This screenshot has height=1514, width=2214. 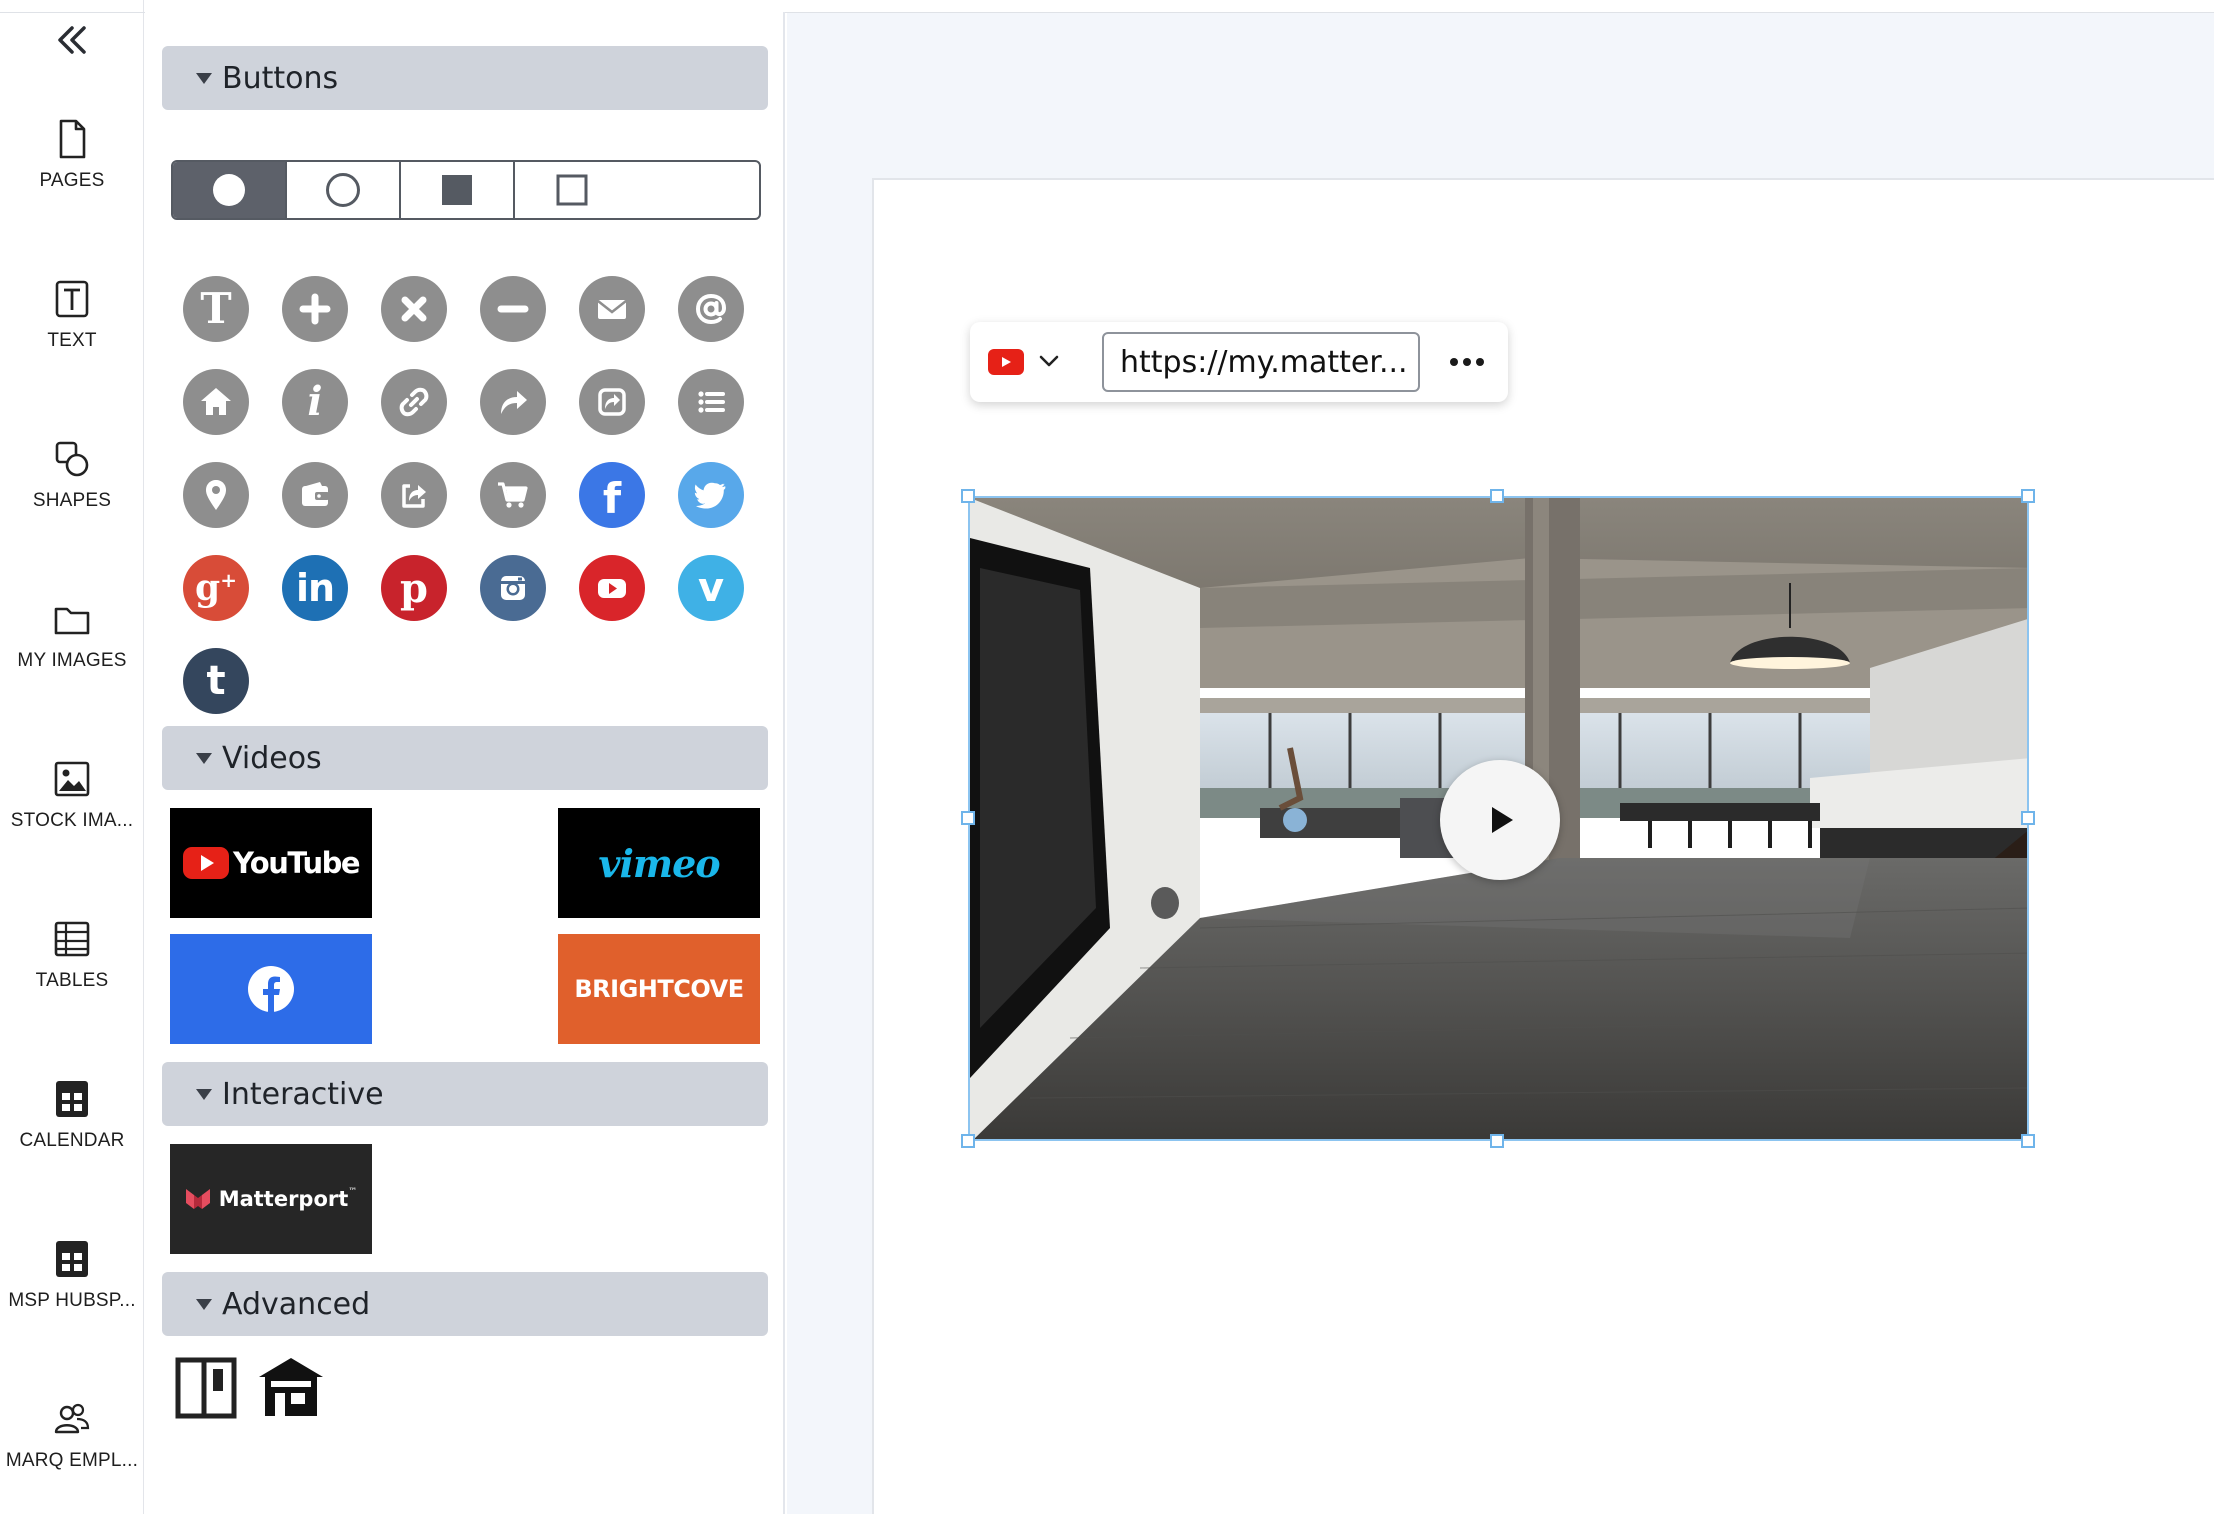 I want to click on play-button, so click(x=1500, y=820).